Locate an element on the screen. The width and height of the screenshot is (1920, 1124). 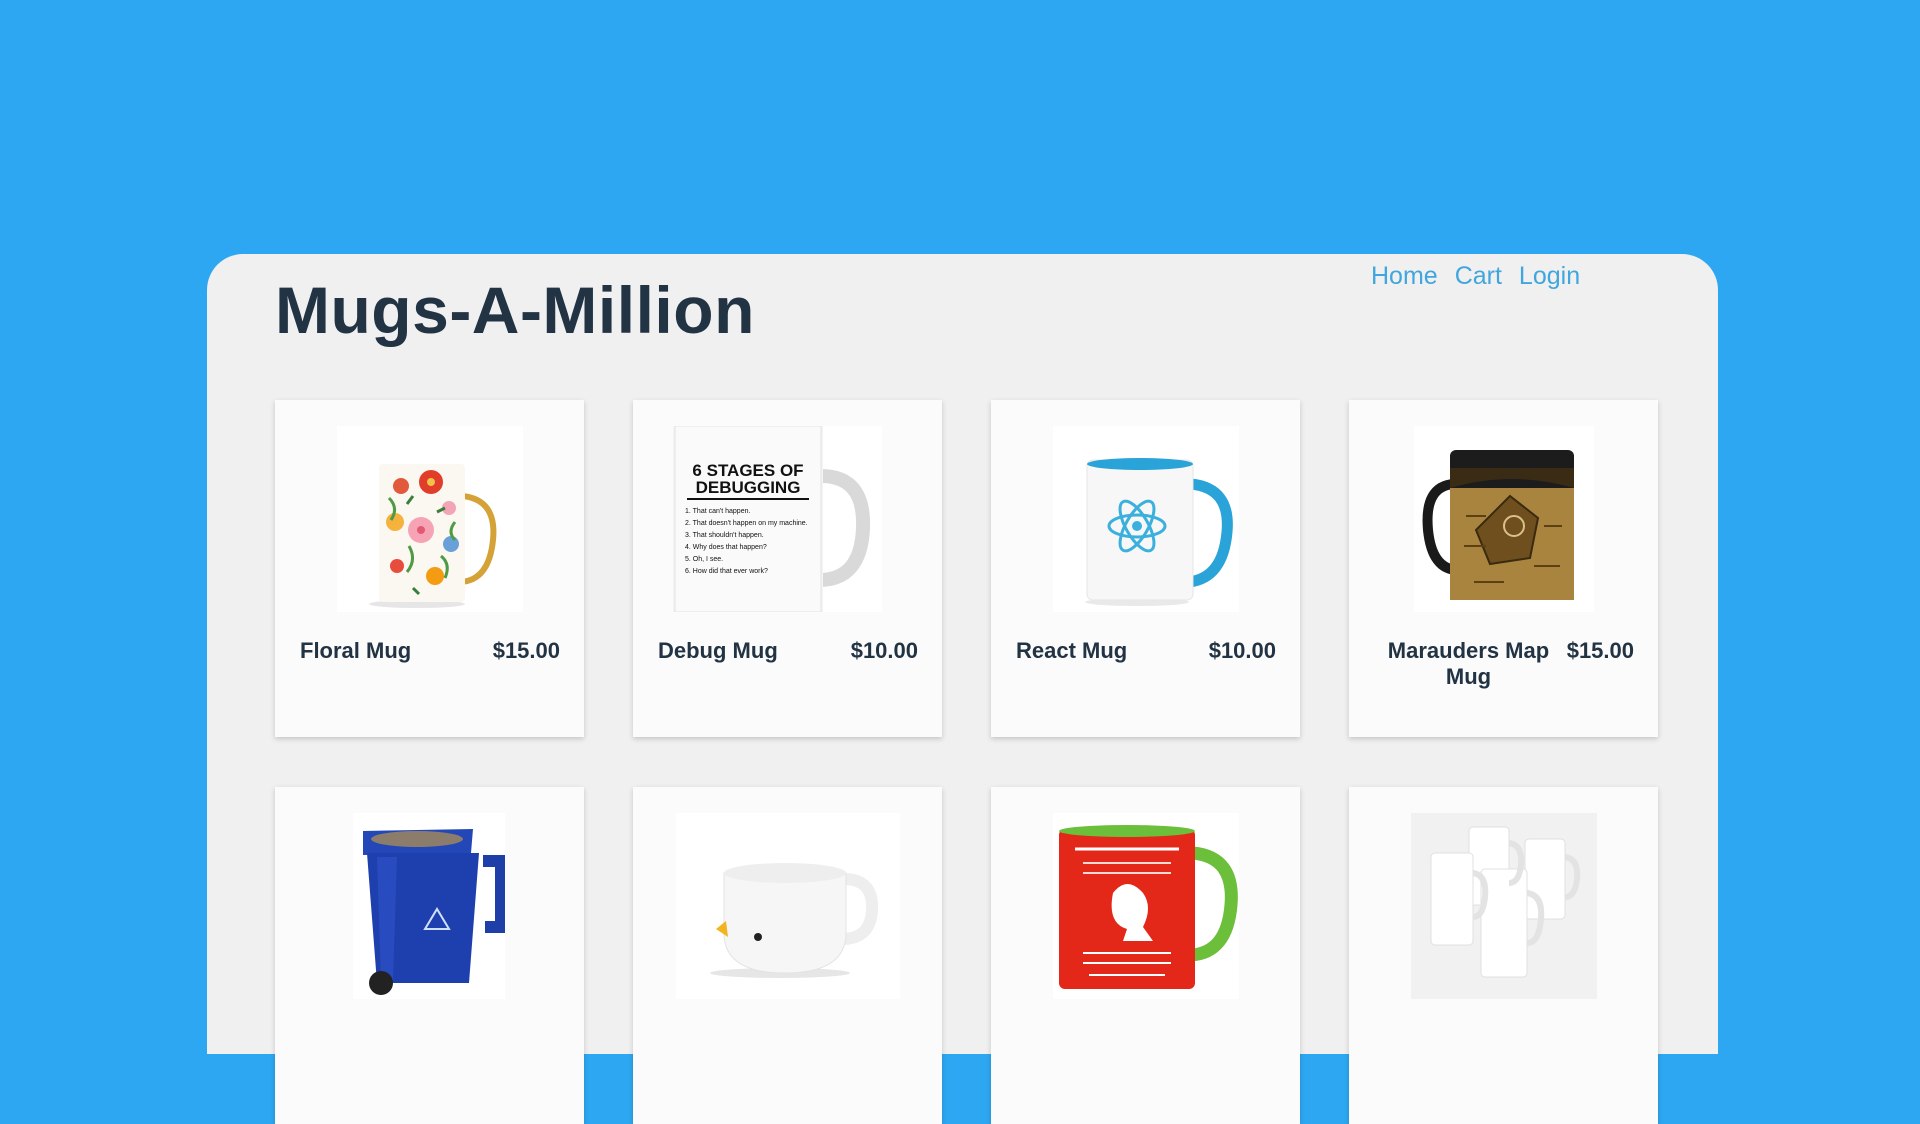
recycle-bin-mug-image is located at coordinates (429, 906).